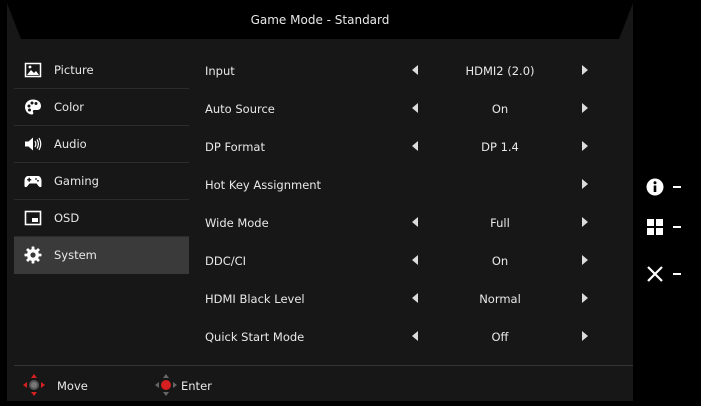  Describe the element at coordinates (673, 279) in the screenshot. I see `close-key` at that location.